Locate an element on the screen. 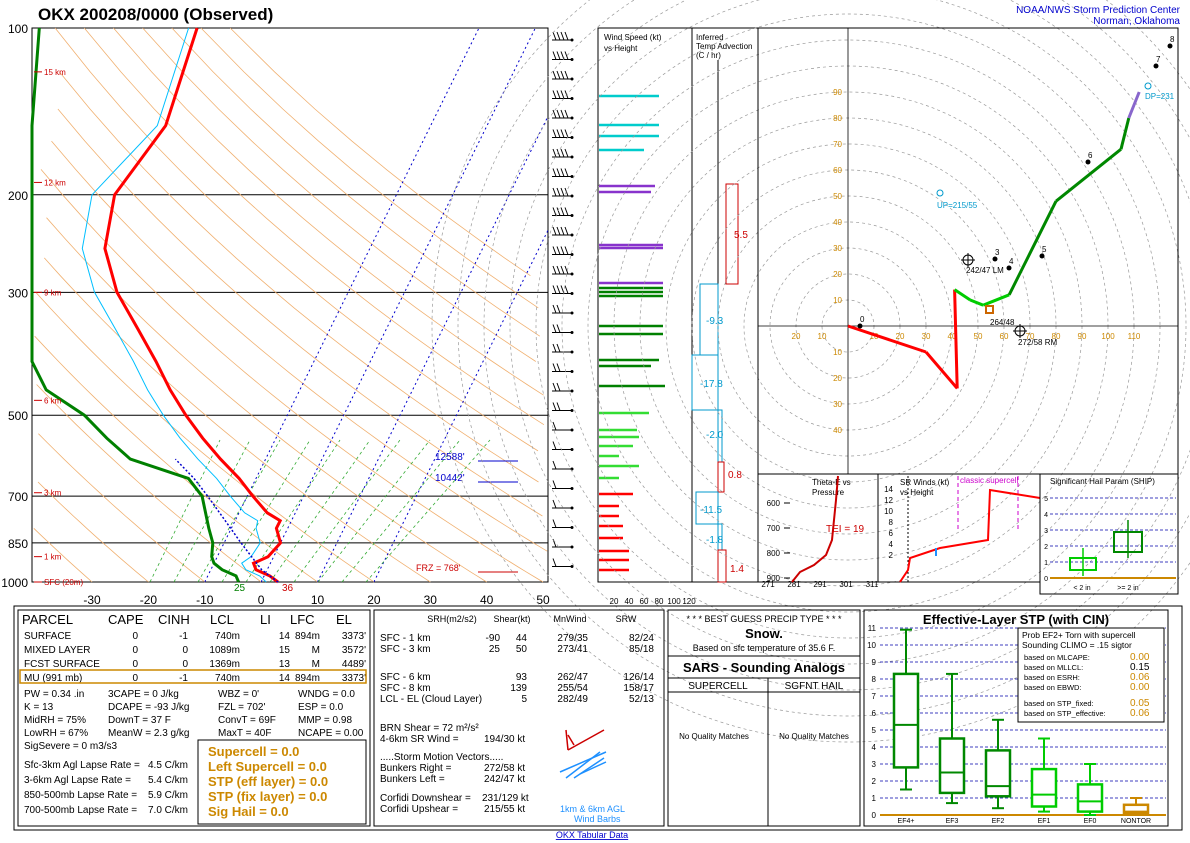  hodo-y-tick: 50 is located at coordinates (837, 196).